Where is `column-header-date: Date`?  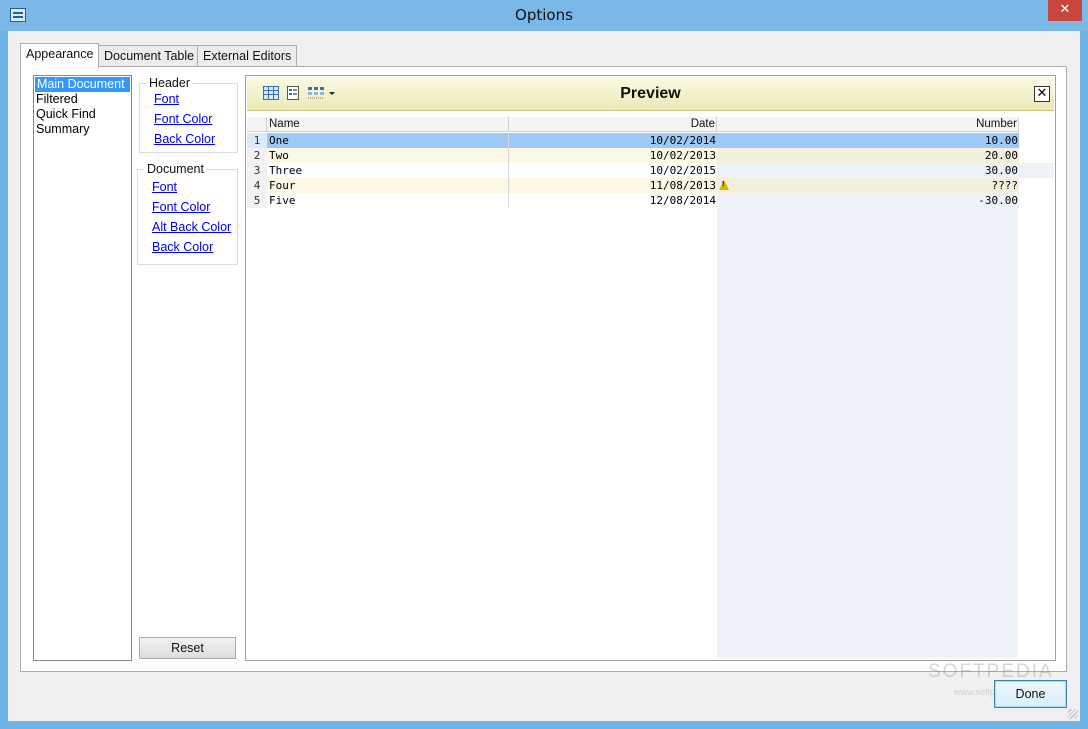
column-header-date: Date is located at coordinates (613, 124).